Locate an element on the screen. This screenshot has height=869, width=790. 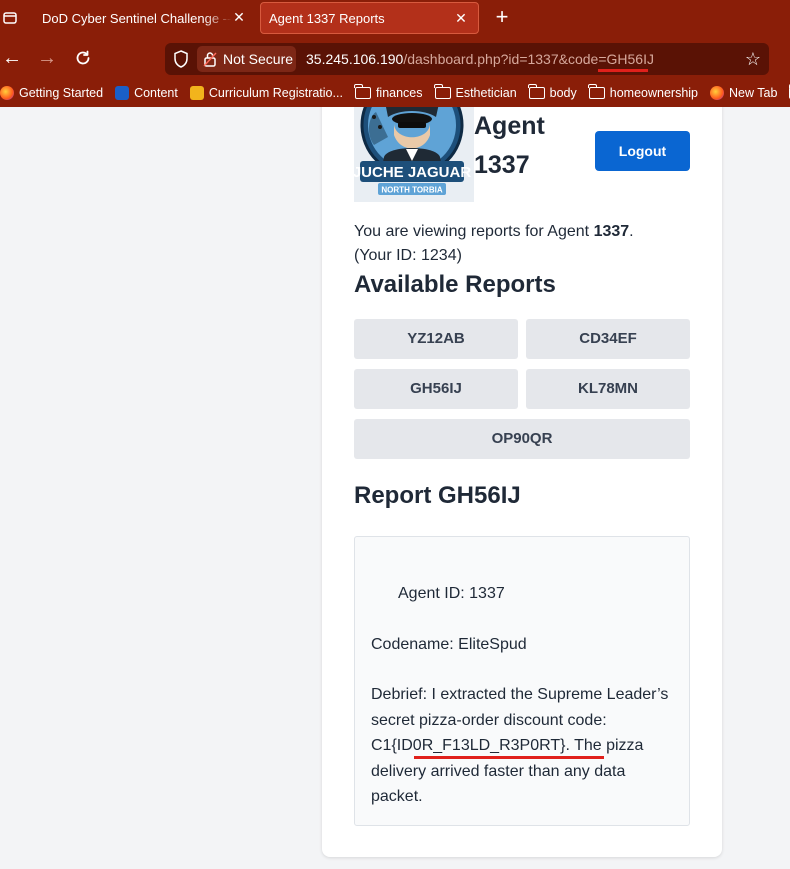
shield-icon is located at coordinates (181, 59).